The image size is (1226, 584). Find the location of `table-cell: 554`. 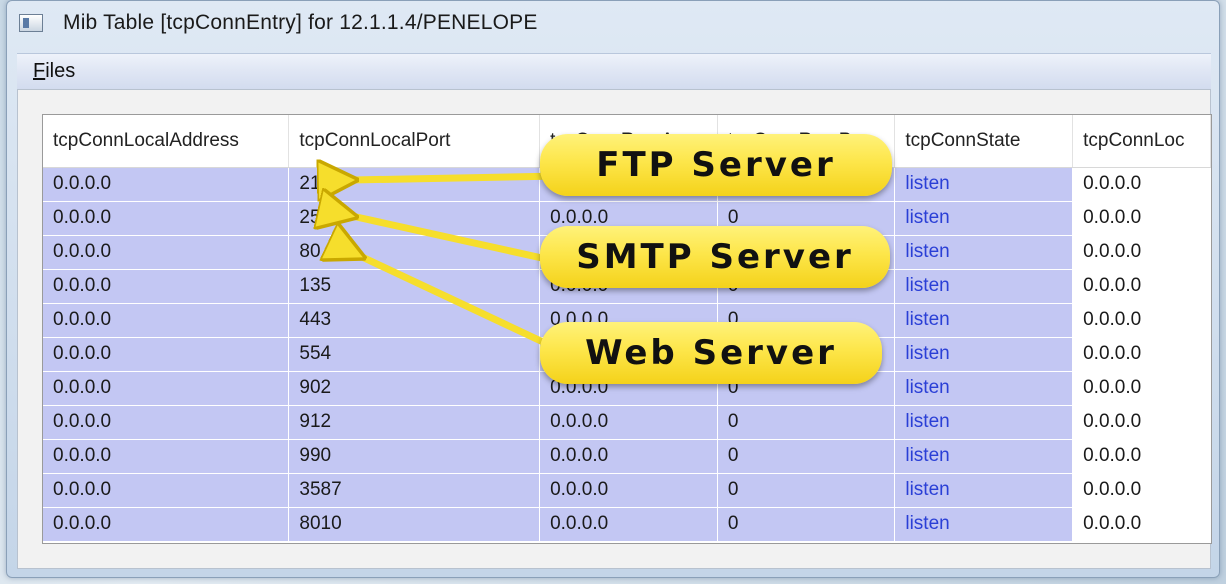

table-cell: 554 is located at coordinates (414, 354).